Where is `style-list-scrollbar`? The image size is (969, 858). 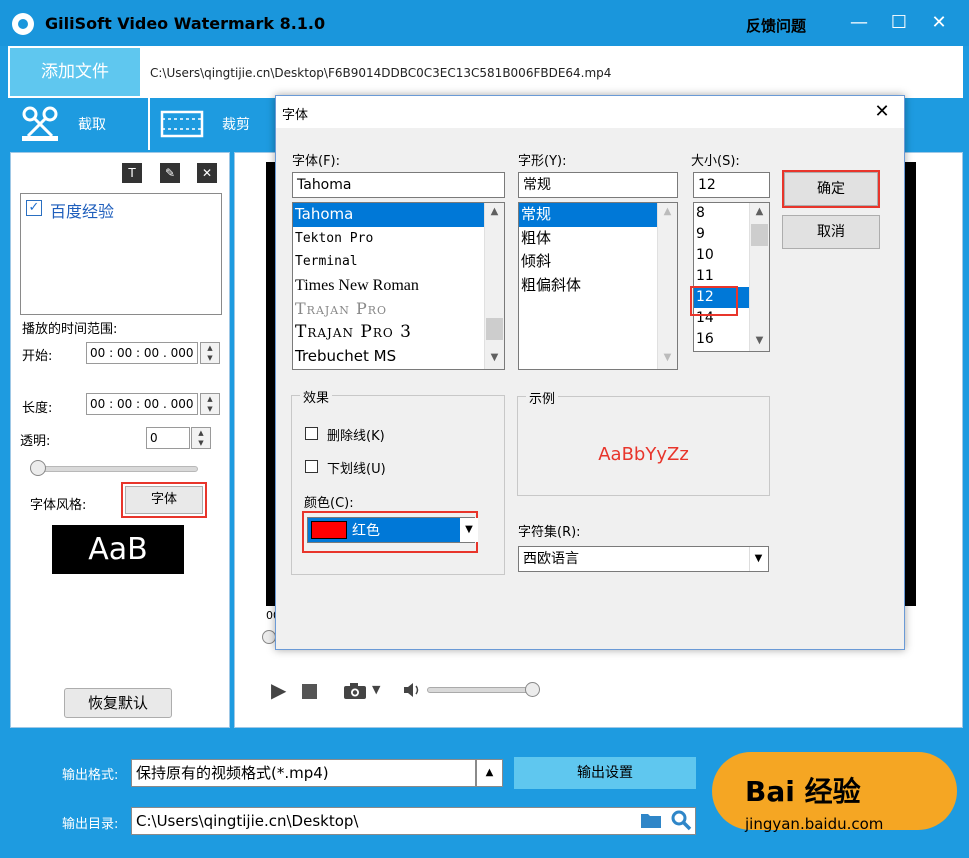 style-list-scrollbar is located at coordinates (667, 286).